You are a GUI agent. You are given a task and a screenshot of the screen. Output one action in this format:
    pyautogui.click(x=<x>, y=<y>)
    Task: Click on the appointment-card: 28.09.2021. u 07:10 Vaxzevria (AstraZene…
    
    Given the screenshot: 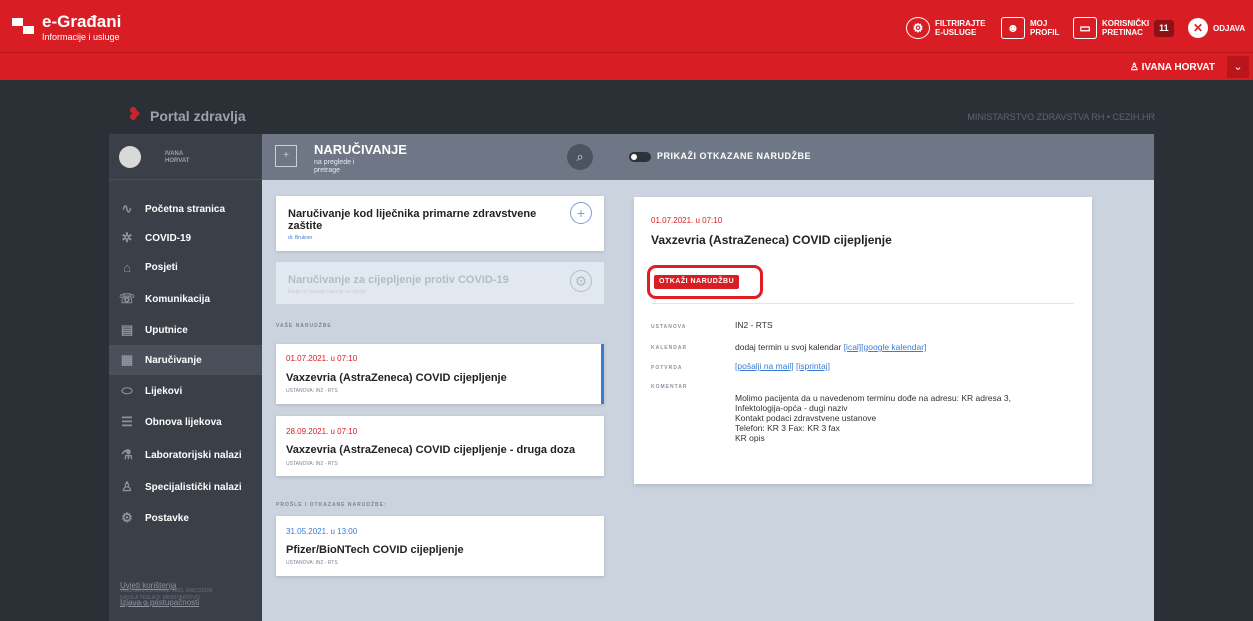 What is the action you would take?
    pyautogui.click(x=440, y=446)
    